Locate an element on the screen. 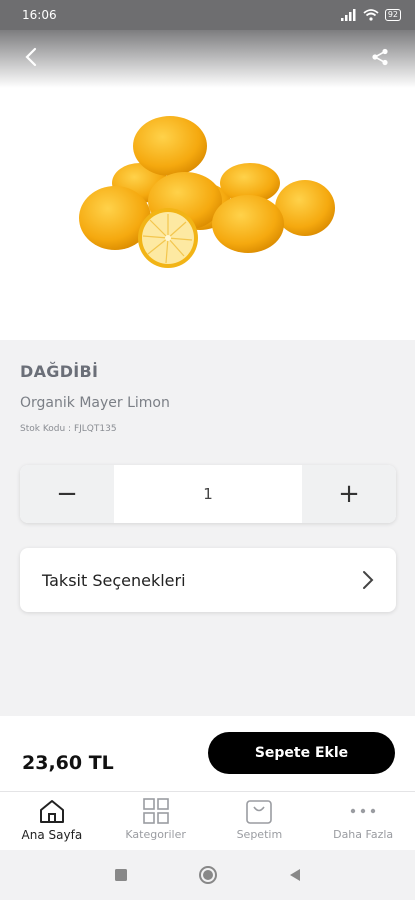 This screenshot has width=415, height=900. home-circle-icon is located at coordinates (208, 875).